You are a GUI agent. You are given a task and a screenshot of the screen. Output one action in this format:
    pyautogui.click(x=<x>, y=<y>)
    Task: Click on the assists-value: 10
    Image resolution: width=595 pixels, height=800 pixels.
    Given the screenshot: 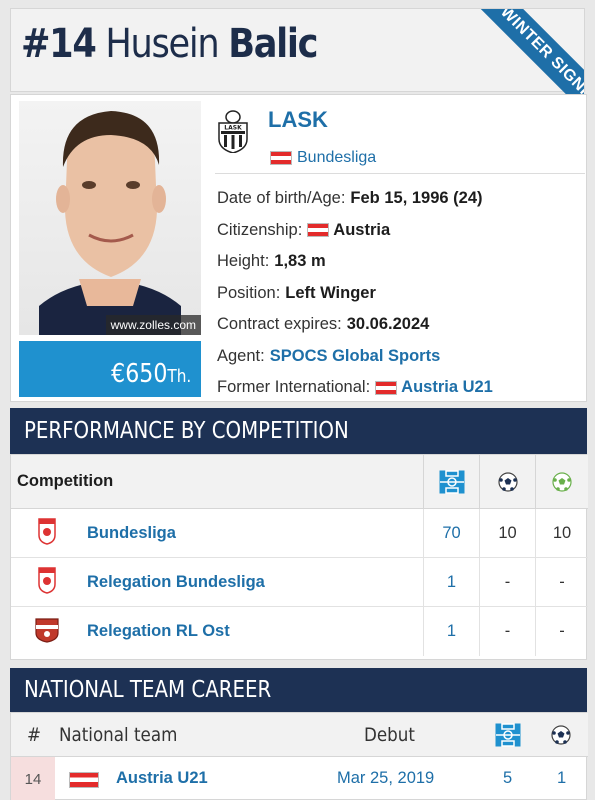 What is the action you would take?
    pyautogui.click(x=561, y=533)
    